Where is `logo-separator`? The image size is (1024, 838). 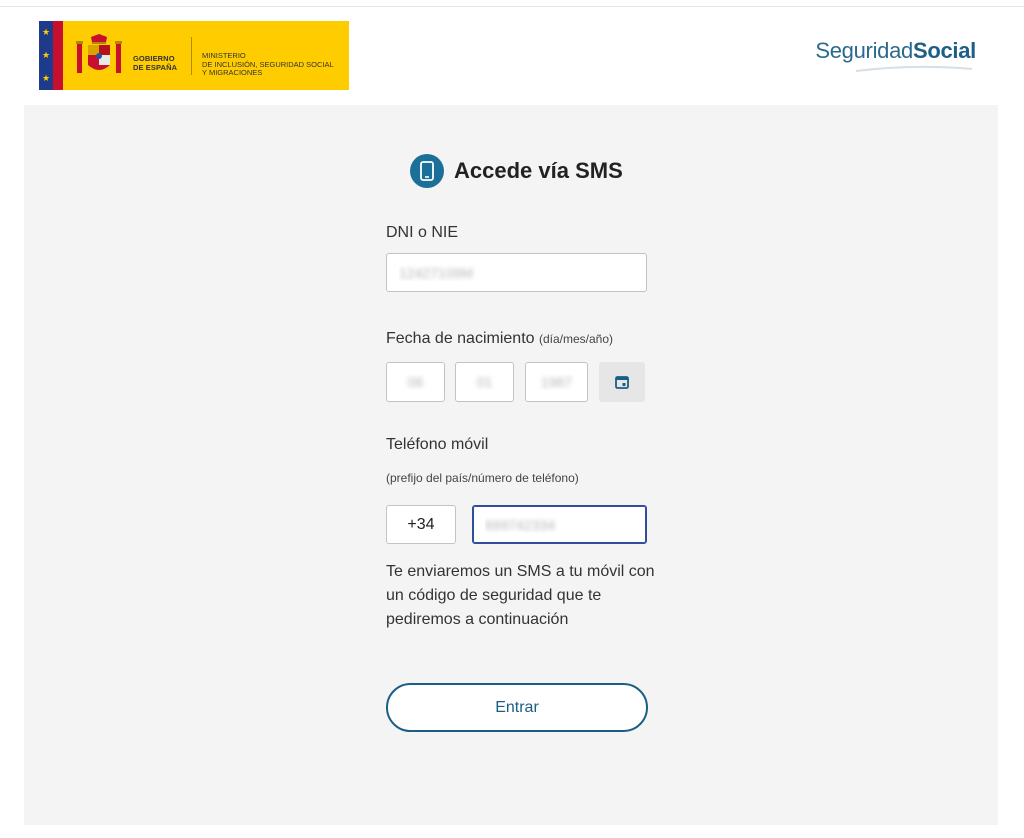 logo-separator is located at coordinates (191, 56).